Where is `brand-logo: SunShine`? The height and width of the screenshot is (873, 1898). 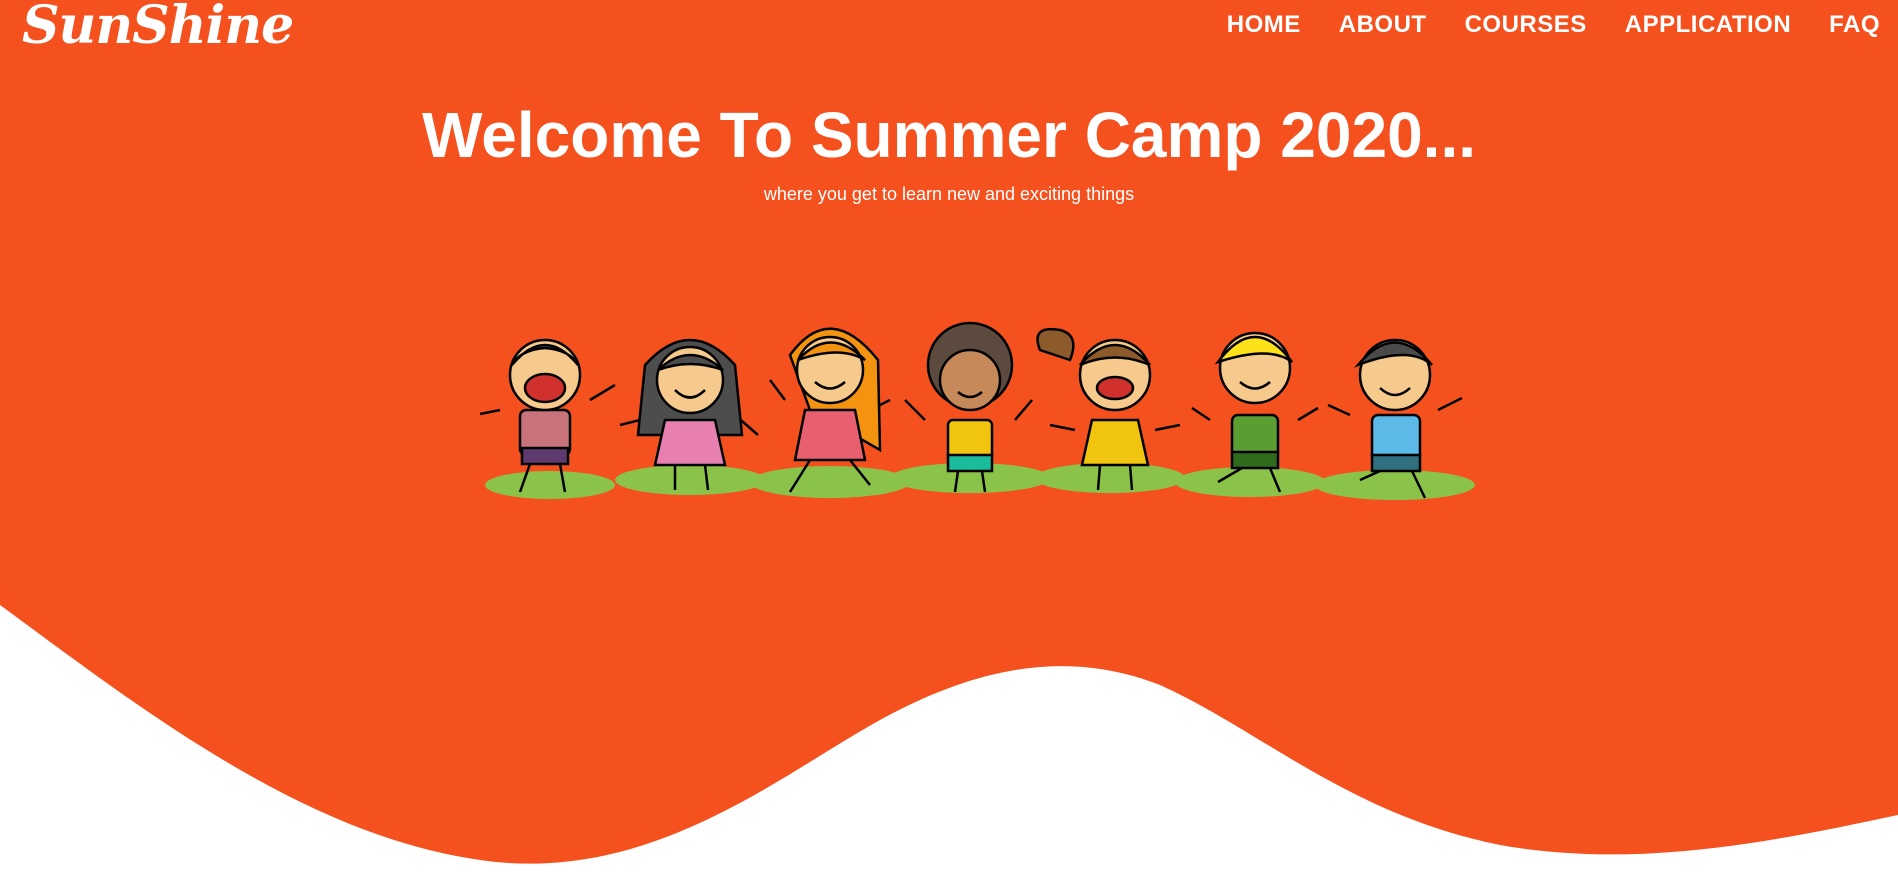 brand-logo: SunShine is located at coordinates (158, 28).